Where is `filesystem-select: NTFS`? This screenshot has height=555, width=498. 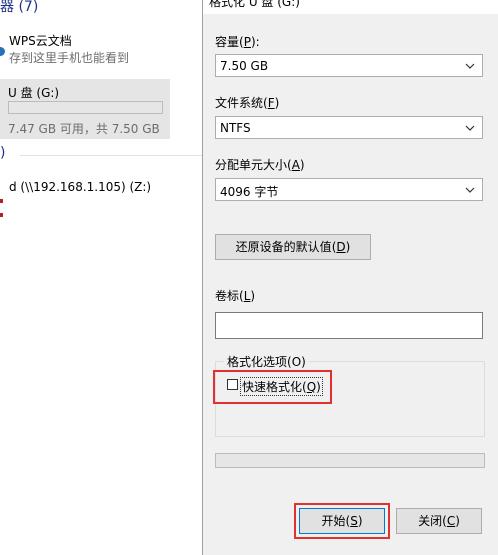 filesystem-select: NTFS is located at coordinates (349, 127).